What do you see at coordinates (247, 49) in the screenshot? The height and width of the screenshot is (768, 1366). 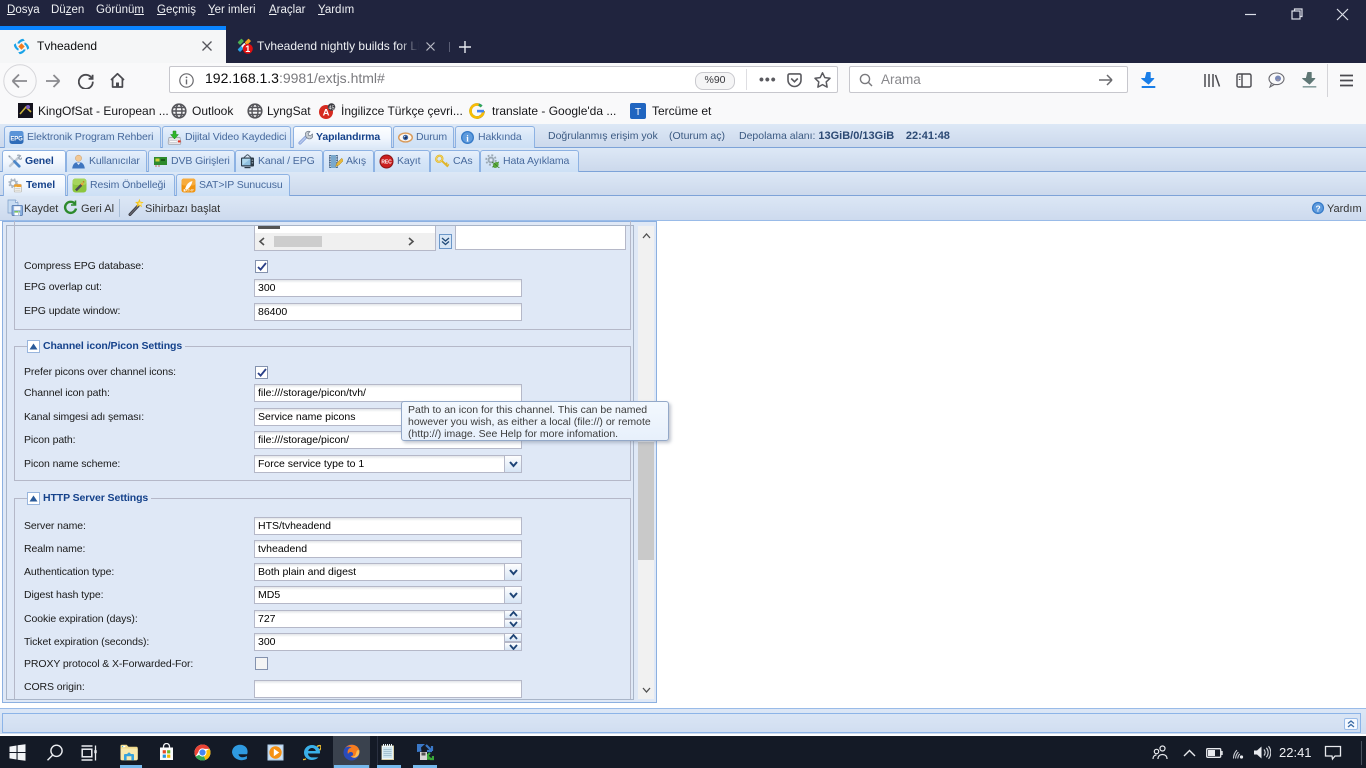 I see `svg-text: 1` at bounding box center [247, 49].